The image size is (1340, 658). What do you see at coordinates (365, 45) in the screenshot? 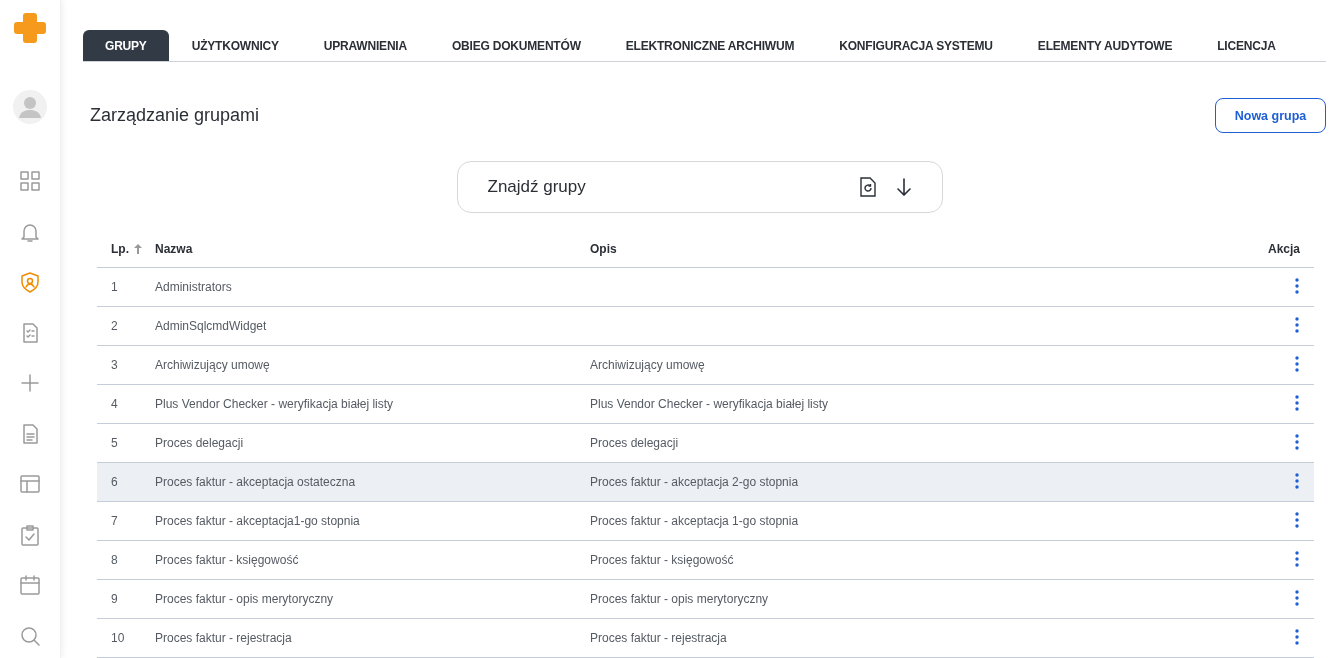
I see `tab: UPRAWNIENIA` at bounding box center [365, 45].